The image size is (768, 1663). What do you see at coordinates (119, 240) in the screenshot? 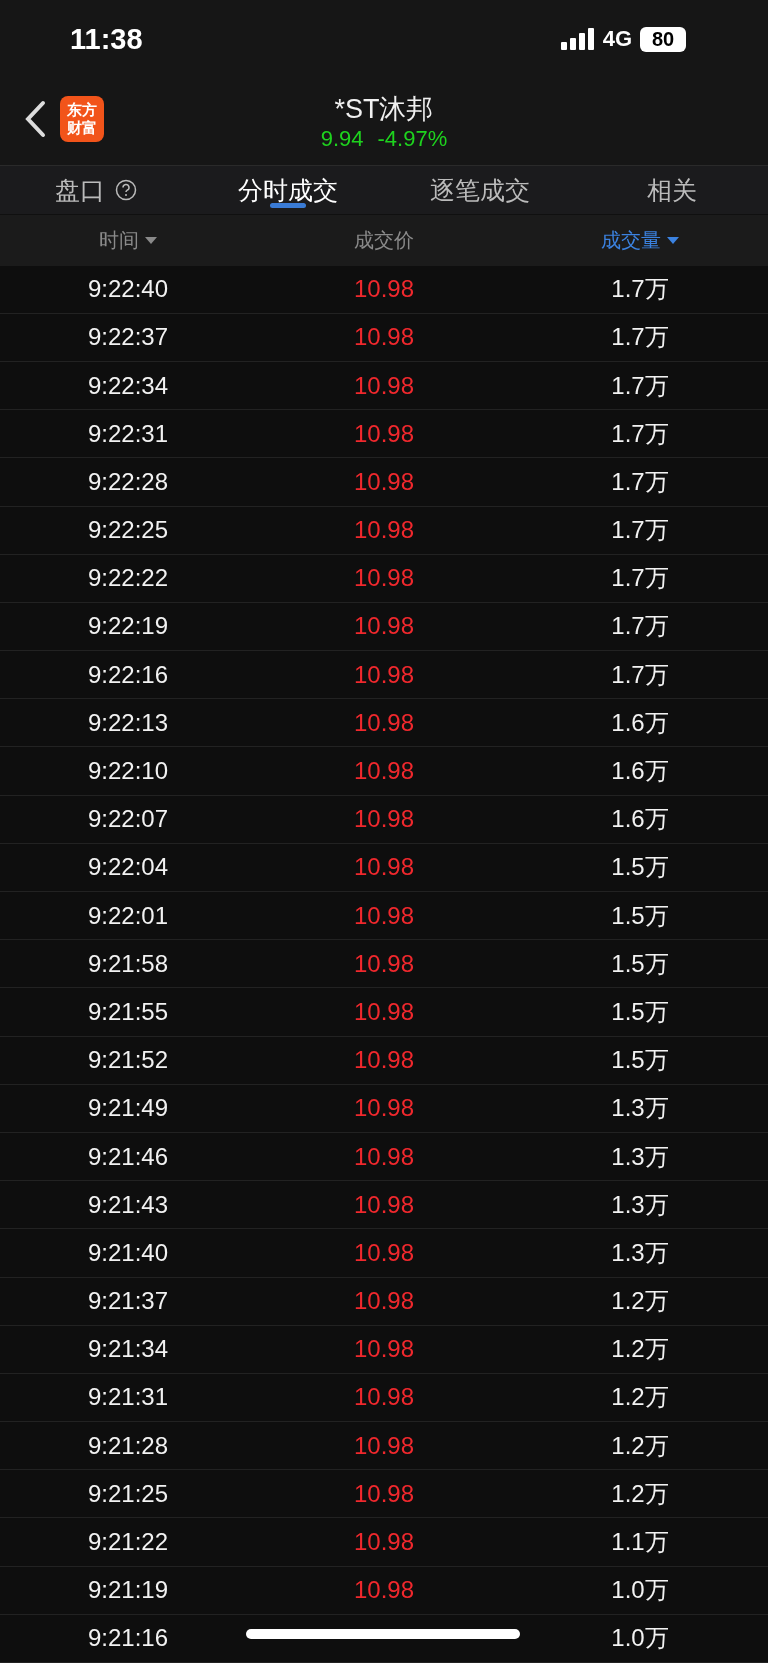
I see `column-header: 时间` at bounding box center [119, 240].